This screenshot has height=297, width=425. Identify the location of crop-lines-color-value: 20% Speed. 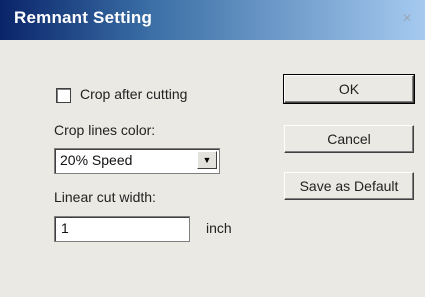
(96, 160).